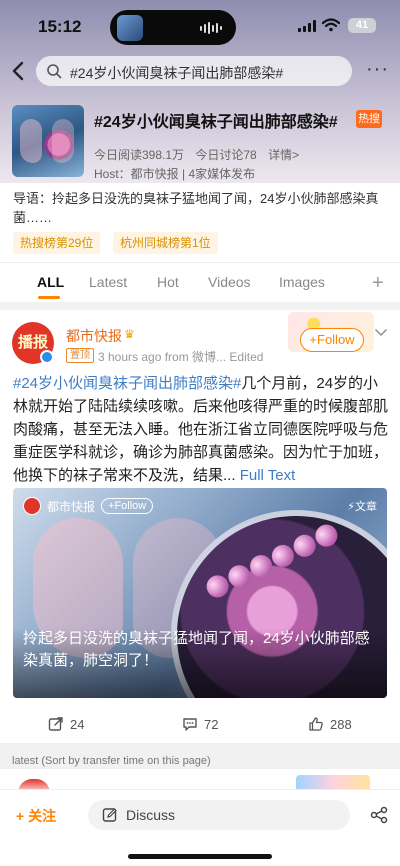  I want to click on waveform-icon, so click(211, 28).